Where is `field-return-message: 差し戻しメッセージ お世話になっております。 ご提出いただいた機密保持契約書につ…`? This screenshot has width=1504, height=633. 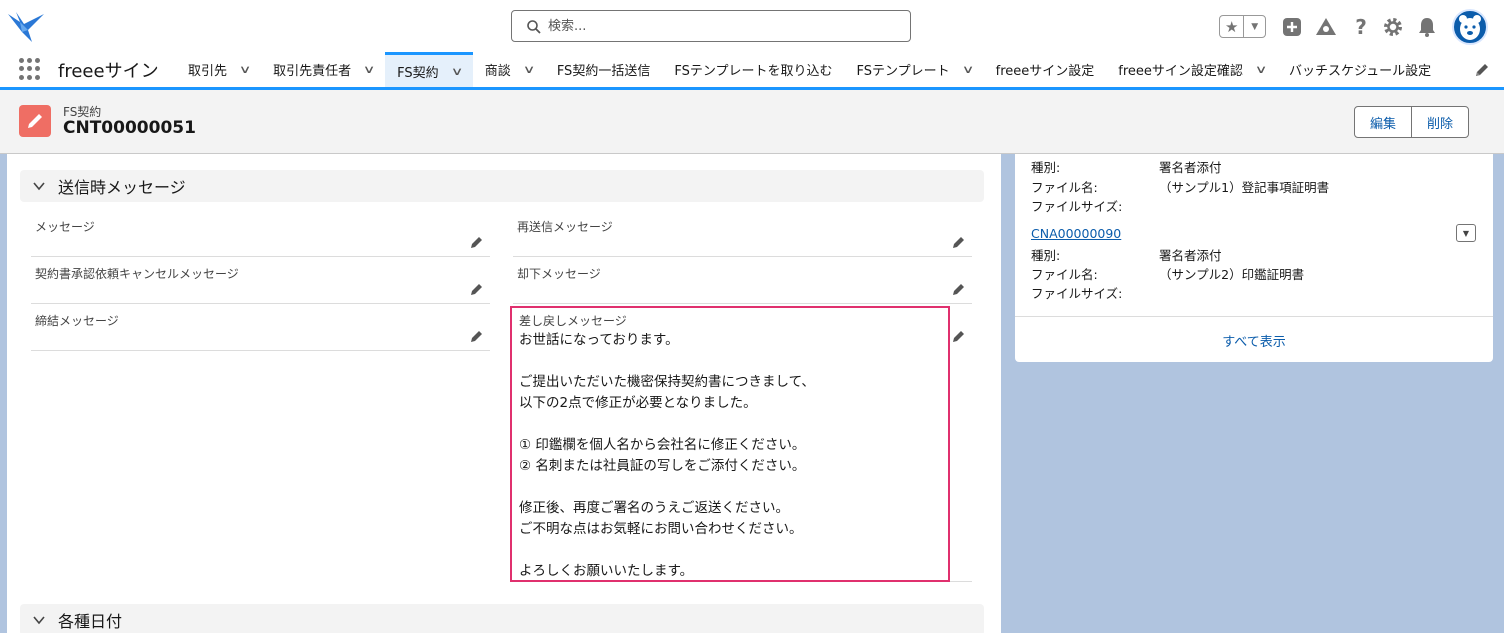
field-return-message: 差し戻しメッセージ お世話になっております。 ご提出いただいた機密保持契約書につ… is located at coordinates (730, 444).